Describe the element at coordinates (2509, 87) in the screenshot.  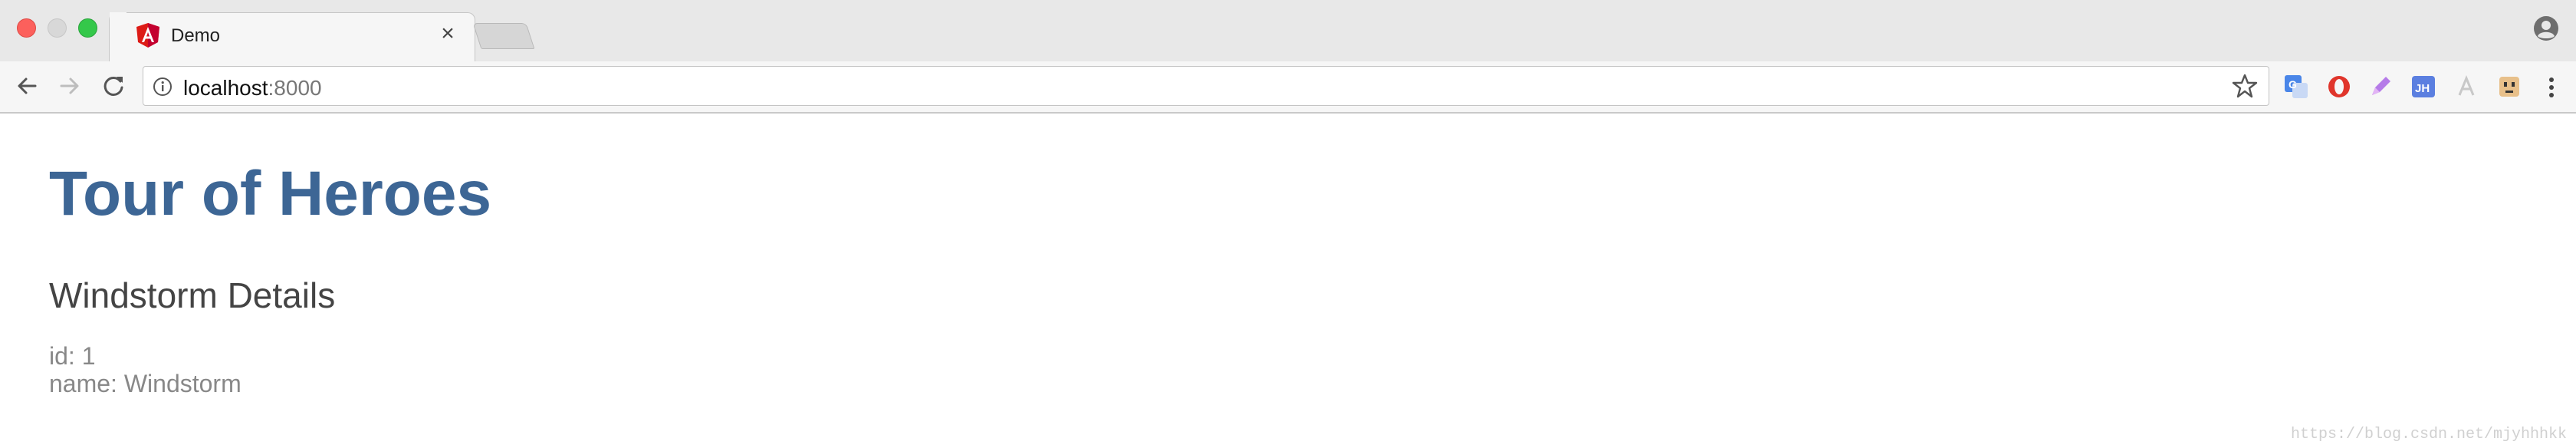
I see `puzzle-face-icon` at that location.